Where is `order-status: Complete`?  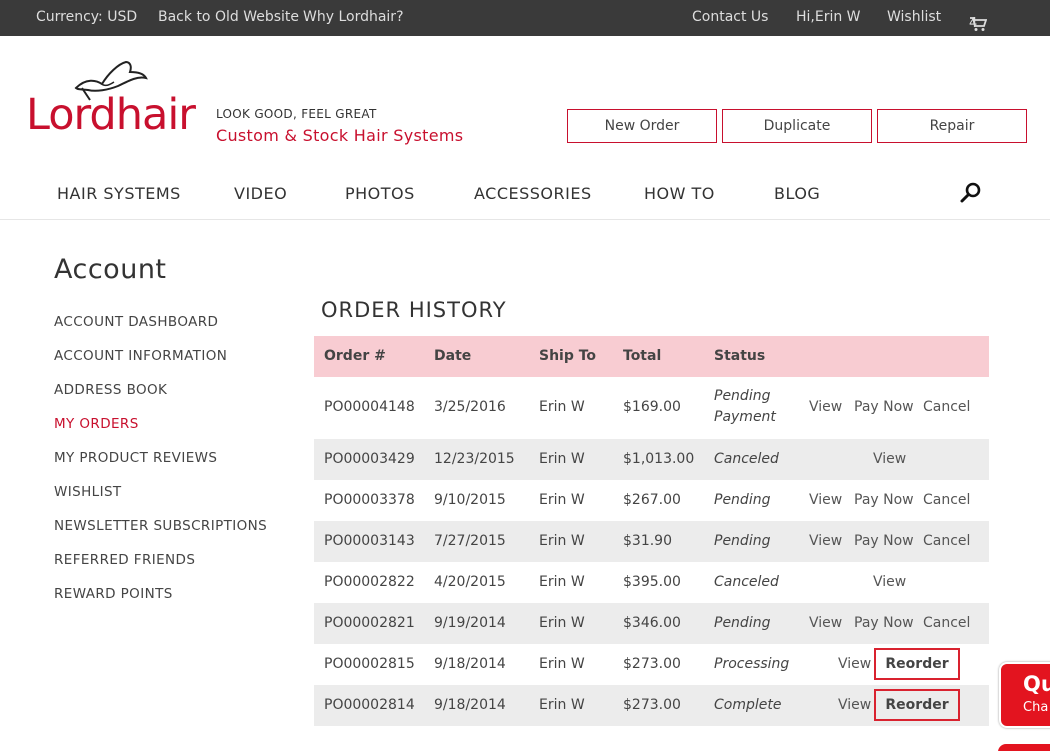 order-status: Complete is located at coordinates (748, 705).